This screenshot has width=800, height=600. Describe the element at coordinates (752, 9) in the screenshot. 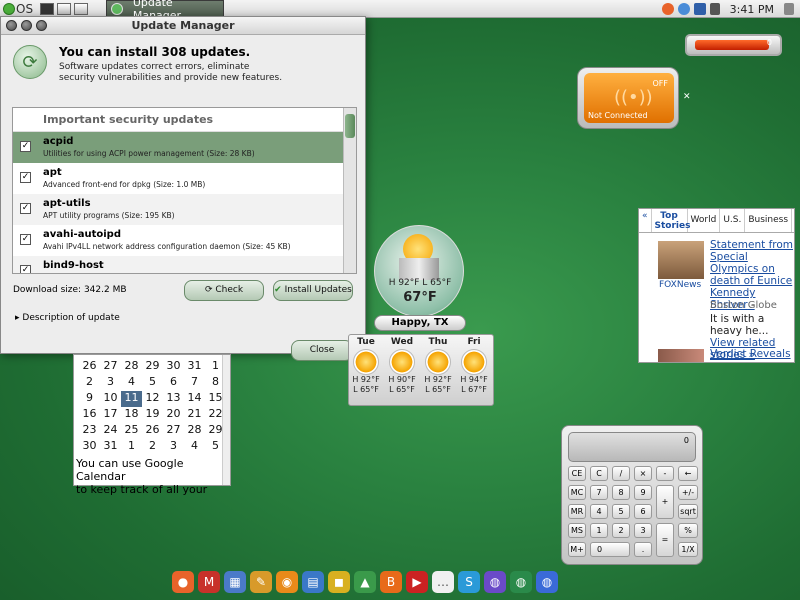

I see `clock: 3:41 PM` at that location.